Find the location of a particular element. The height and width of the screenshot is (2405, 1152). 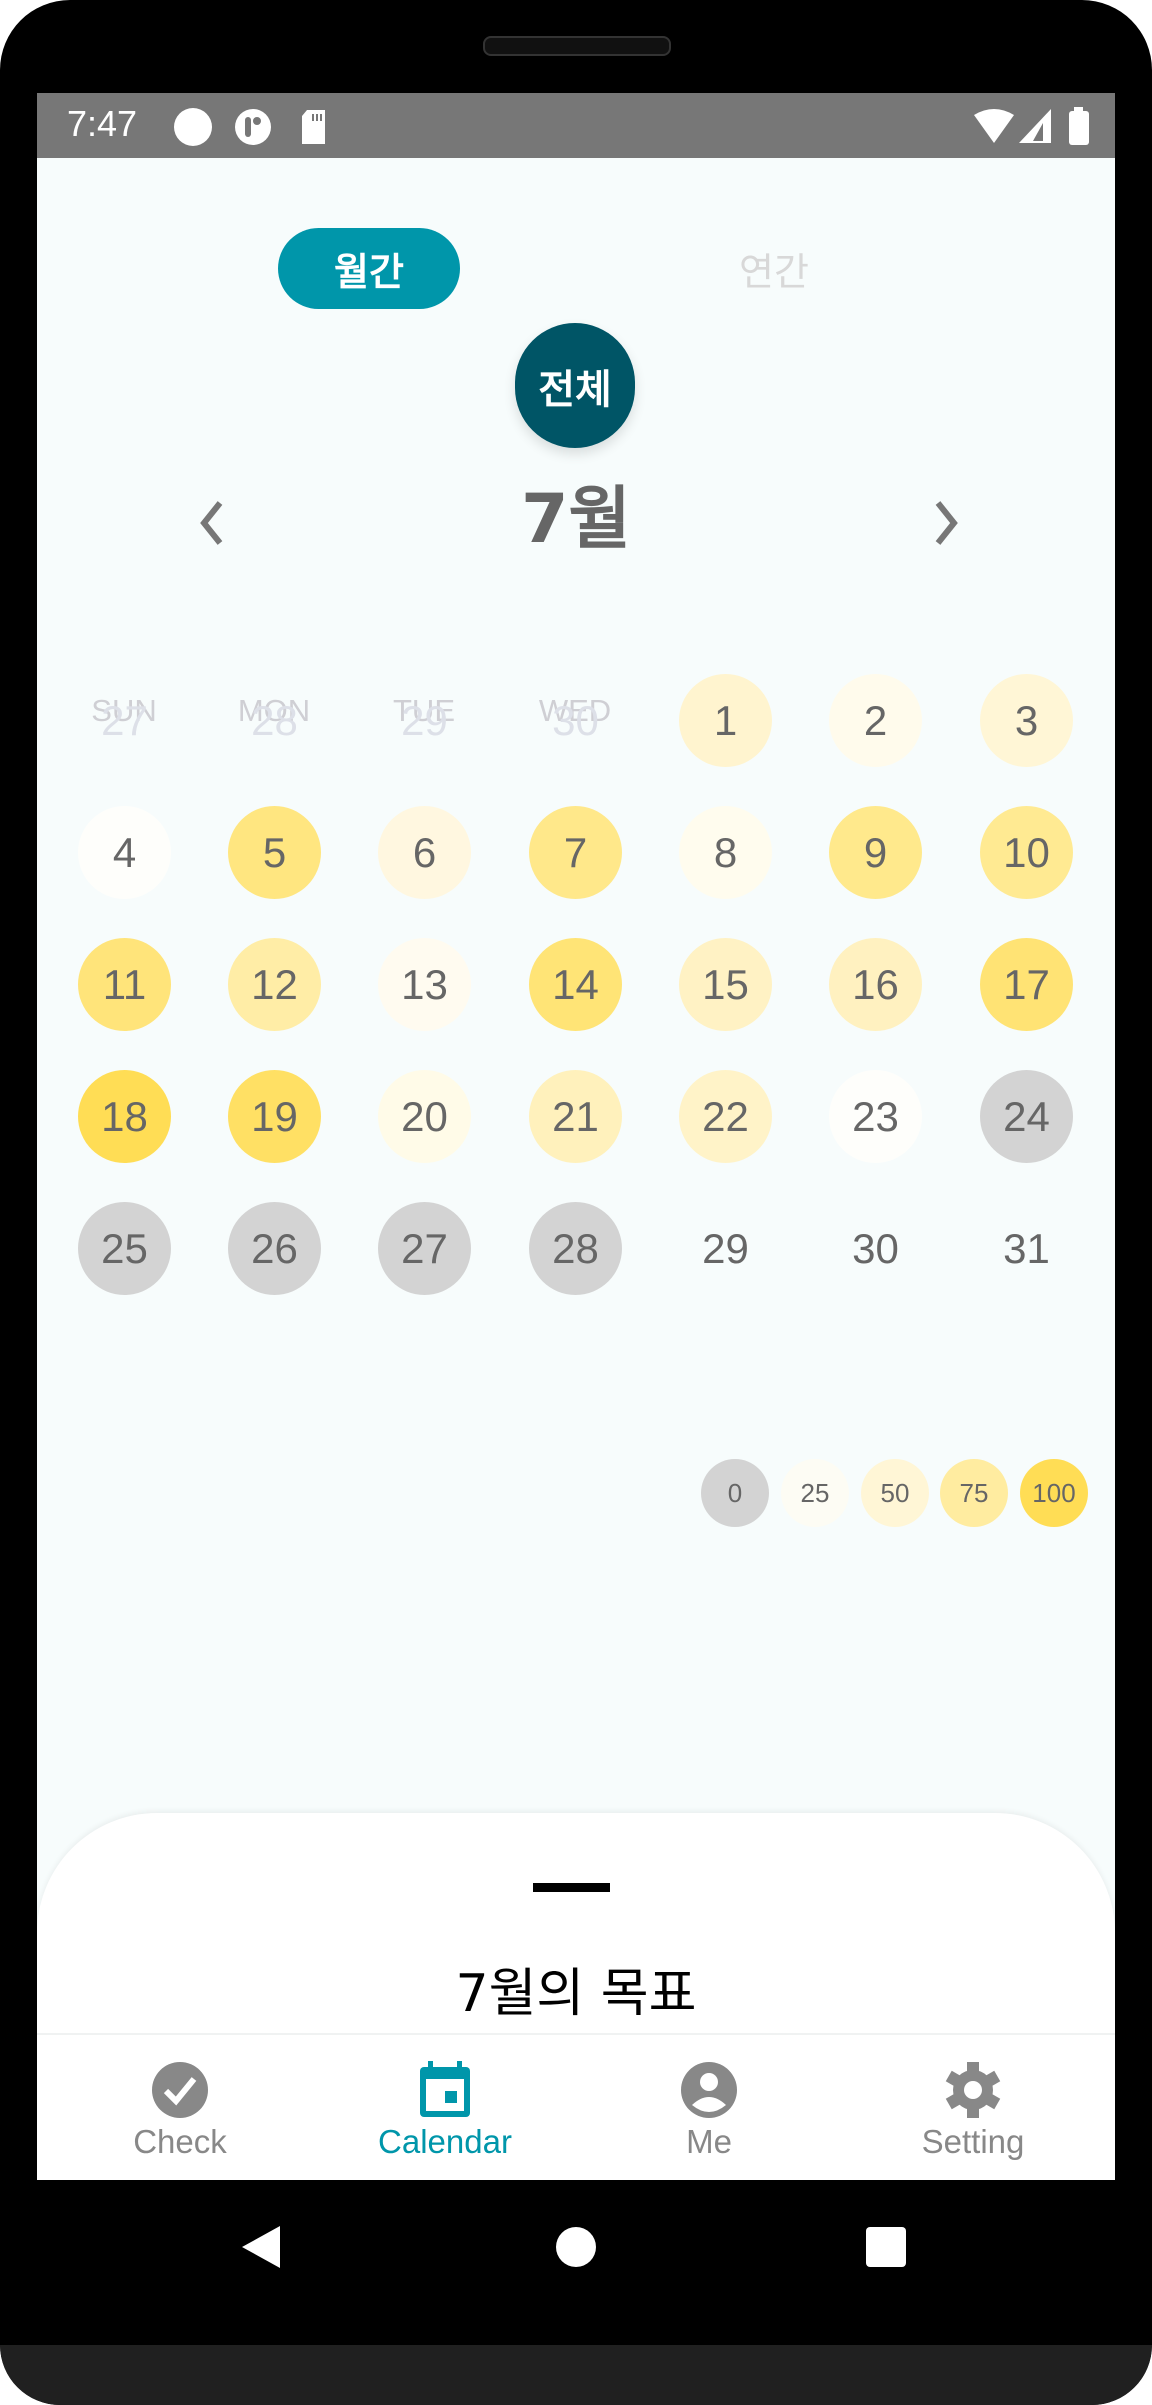

battery-icon is located at coordinates (1079, 126).